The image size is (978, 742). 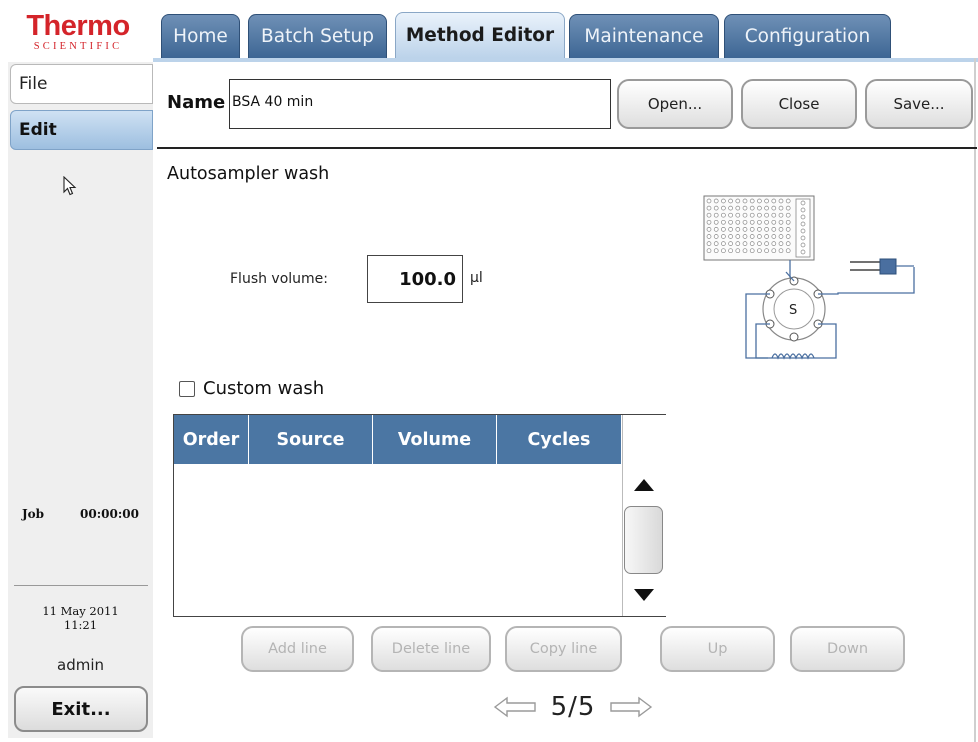 I want to click on mouse-cursor-icon, so click(x=70, y=186).